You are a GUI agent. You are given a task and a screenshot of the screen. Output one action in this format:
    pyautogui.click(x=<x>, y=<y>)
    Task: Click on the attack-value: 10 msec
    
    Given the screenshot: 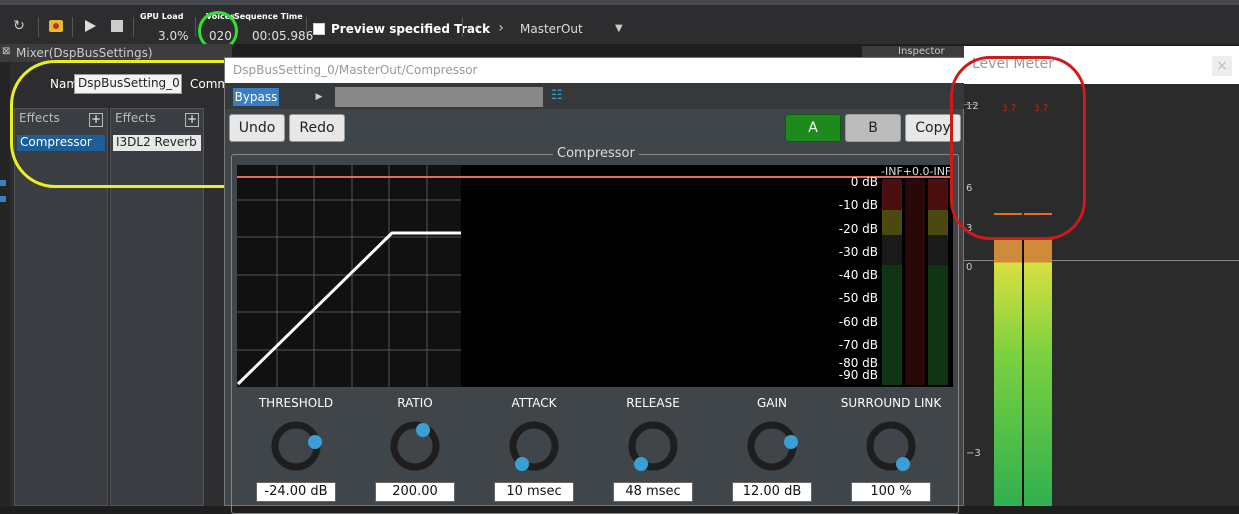 What is the action you would take?
    pyautogui.click(x=534, y=492)
    